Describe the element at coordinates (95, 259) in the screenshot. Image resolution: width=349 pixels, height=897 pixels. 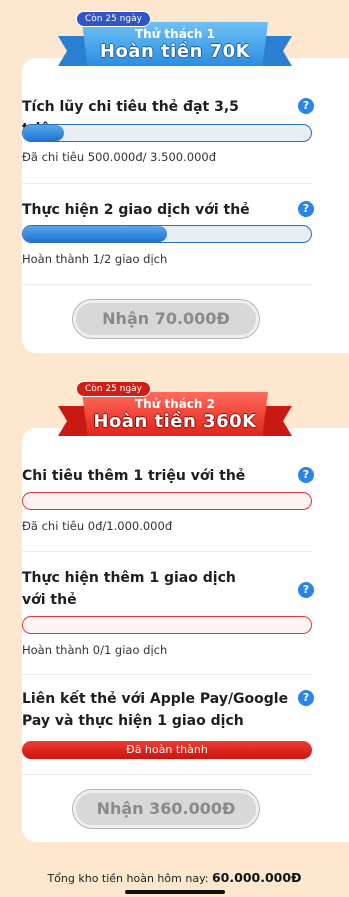
I see `task-note: Hoàn thành 1/2 giao dịch` at that location.